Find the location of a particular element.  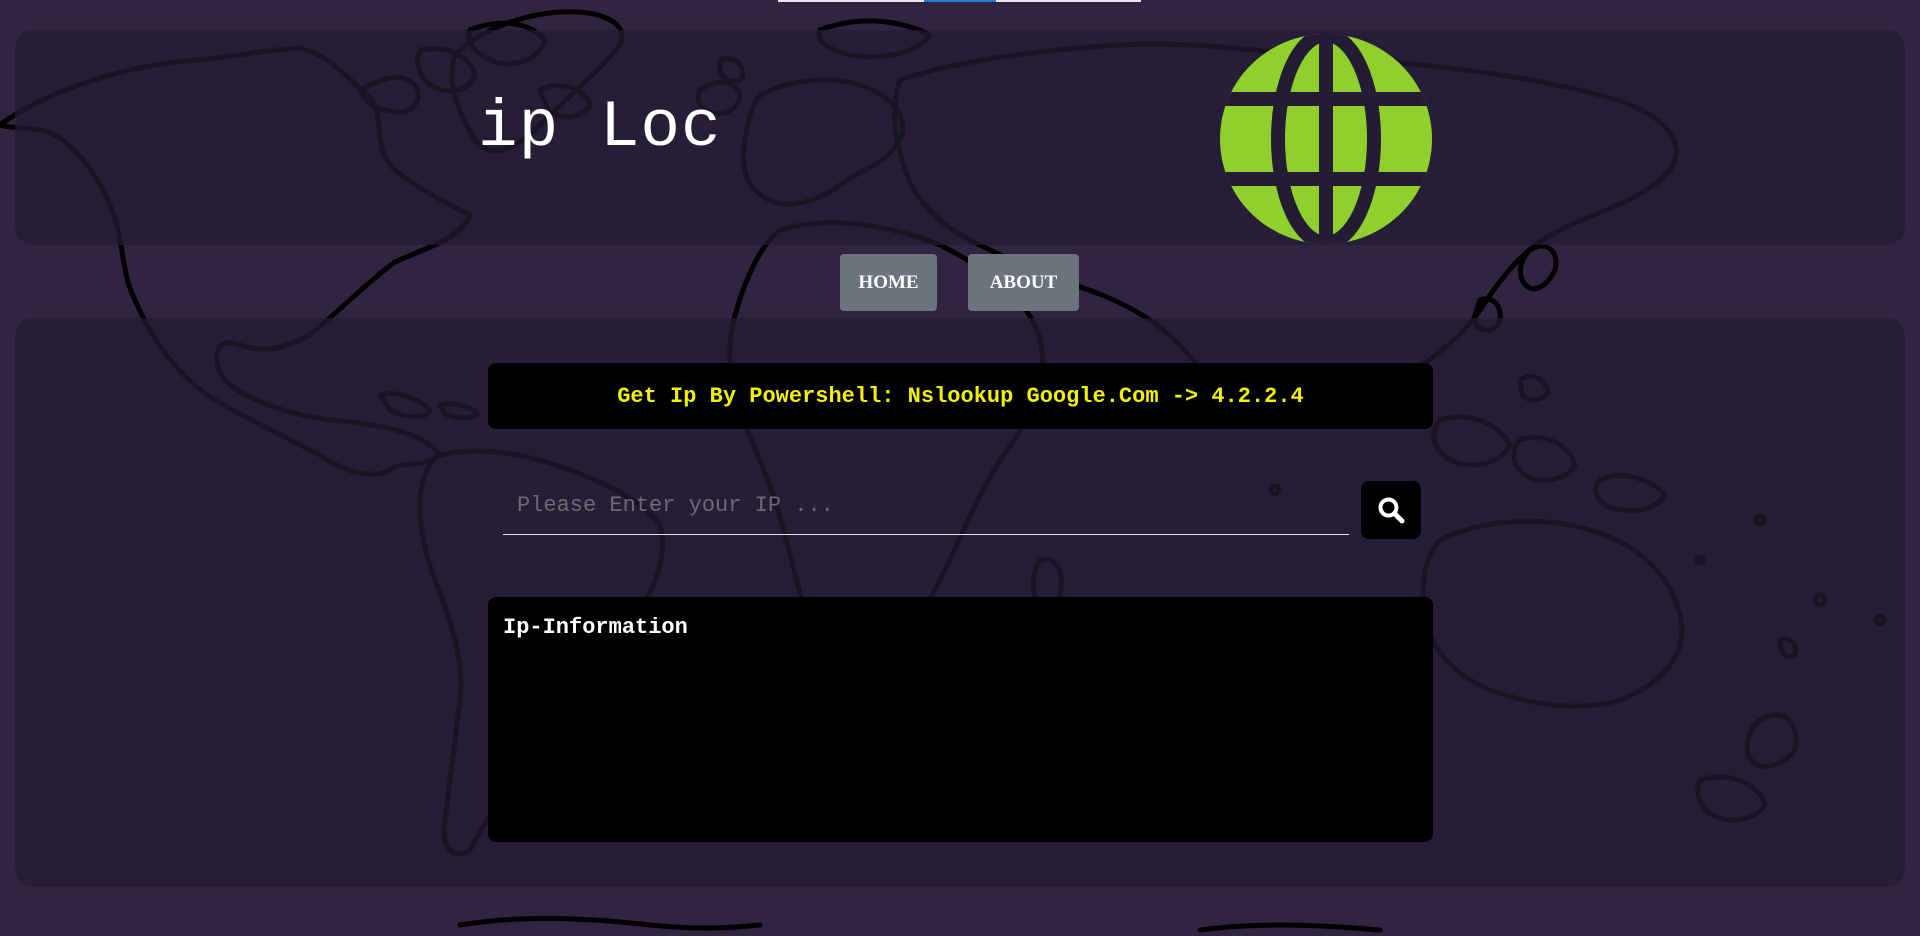

top-scroll-indicator-active is located at coordinates (960, 1).